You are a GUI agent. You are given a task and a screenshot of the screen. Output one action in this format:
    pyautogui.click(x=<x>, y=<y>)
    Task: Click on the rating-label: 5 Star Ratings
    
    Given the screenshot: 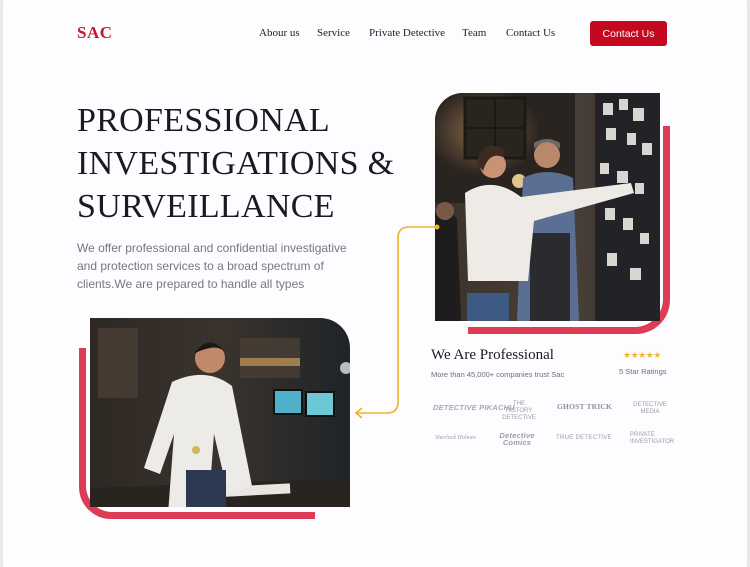 What is the action you would take?
    pyautogui.click(x=643, y=371)
    